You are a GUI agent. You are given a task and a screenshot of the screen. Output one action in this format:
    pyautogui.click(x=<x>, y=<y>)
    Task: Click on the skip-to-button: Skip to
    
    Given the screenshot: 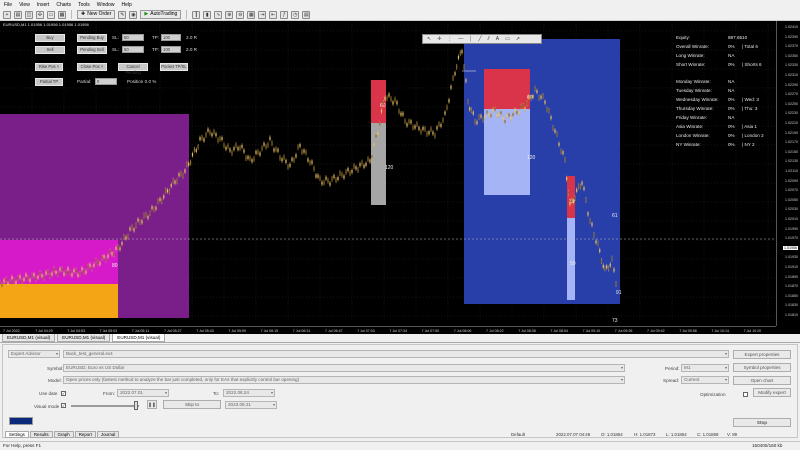 What is the action you would take?
    pyautogui.click(x=192, y=404)
    